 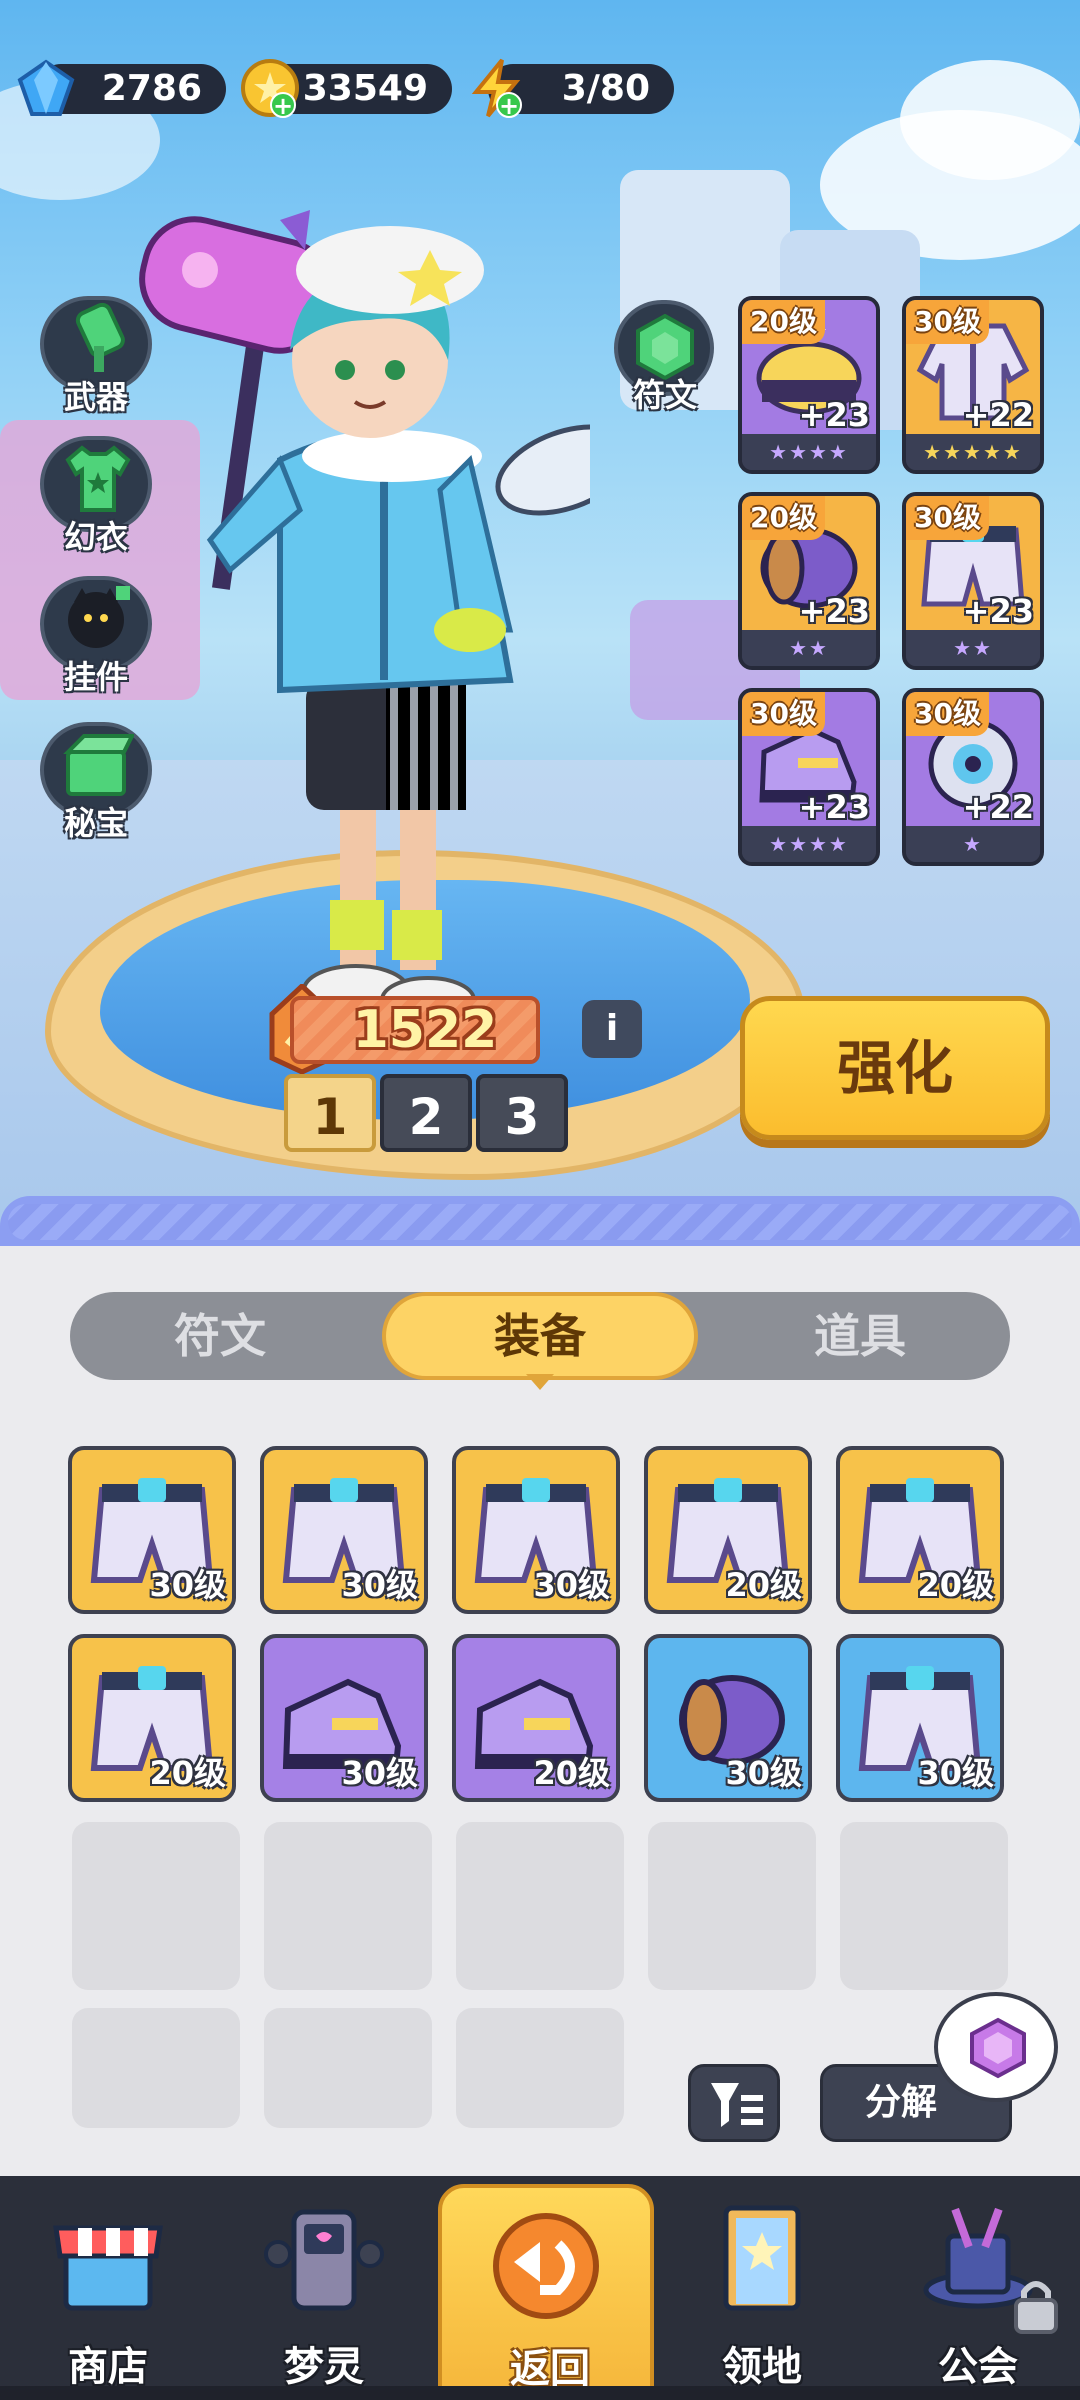 What do you see at coordinates (664, 395) in the screenshot?
I see `rune-label: 符文` at bounding box center [664, 395].